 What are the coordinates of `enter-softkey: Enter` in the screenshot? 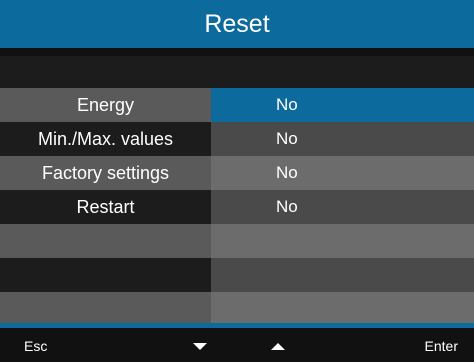 It's located at (441, 346).